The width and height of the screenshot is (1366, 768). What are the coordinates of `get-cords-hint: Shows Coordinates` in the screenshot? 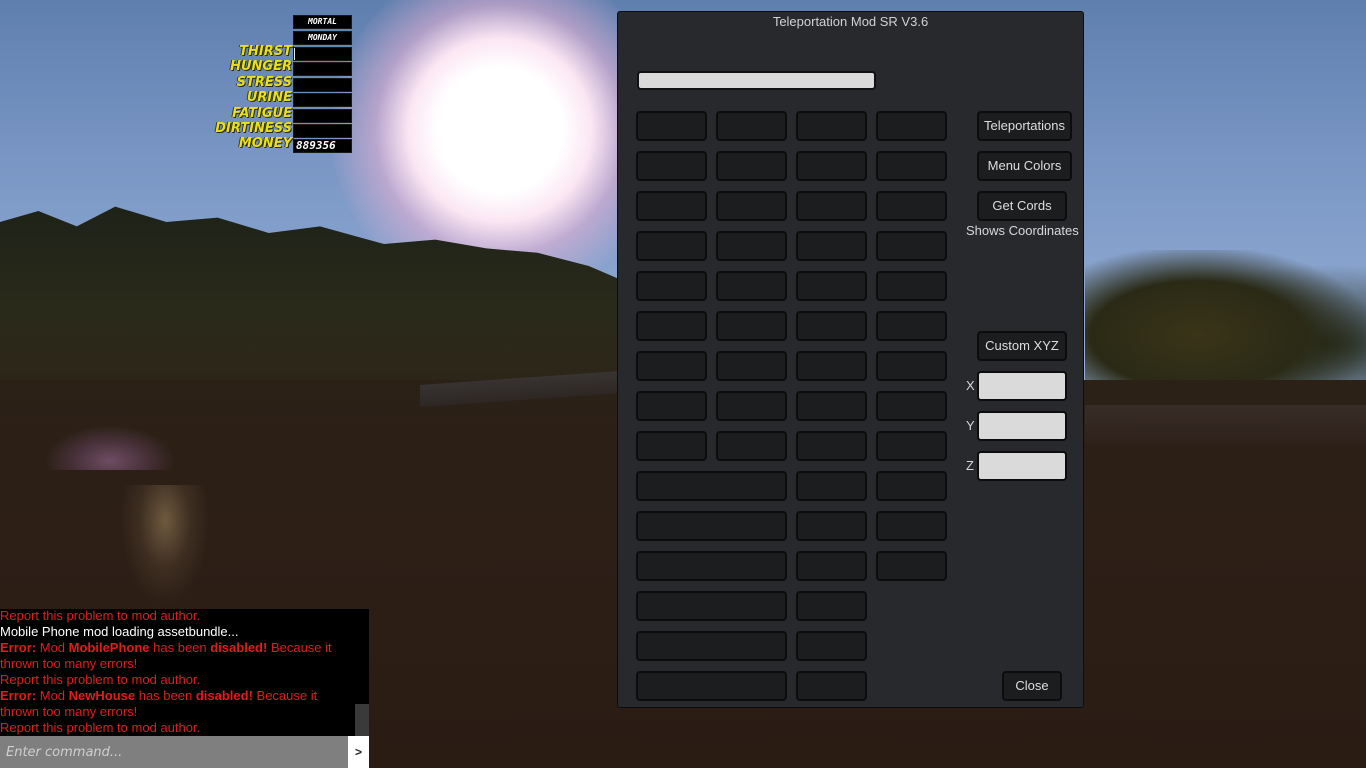 It's located at (1022, 230).